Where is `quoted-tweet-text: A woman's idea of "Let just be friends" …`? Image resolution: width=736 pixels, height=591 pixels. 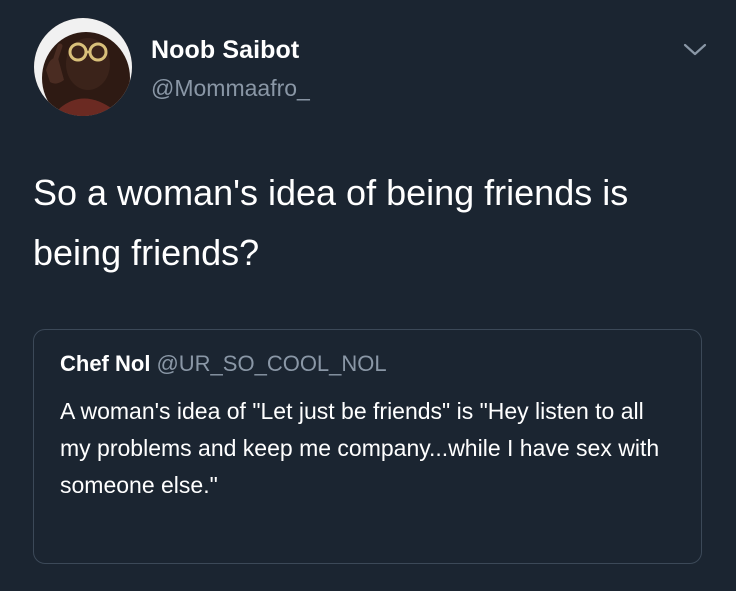 quoted-tweet-text: A woman's idea of "Let just be friends" … is located at coordinates (360, 448).